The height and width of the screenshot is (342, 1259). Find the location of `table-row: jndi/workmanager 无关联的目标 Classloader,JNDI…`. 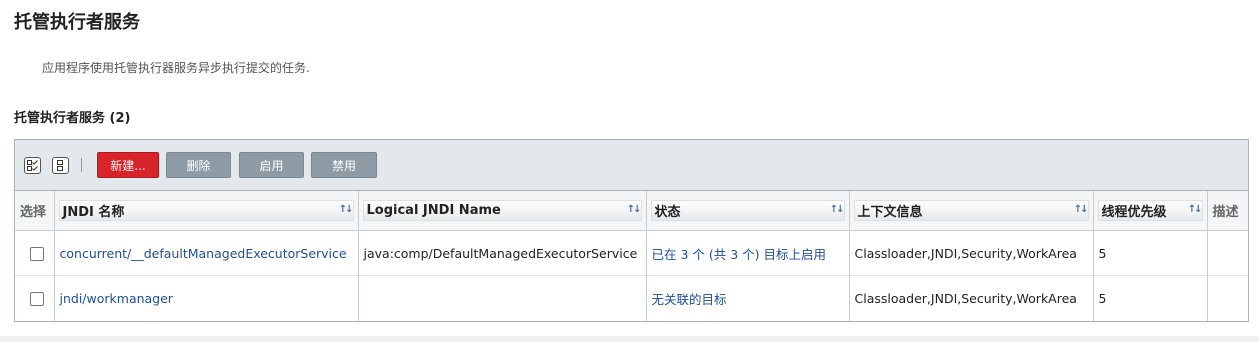

table-row: jndi/workmanager 无关联的目标 Classloader,JNDI… is located at coordinates (631, 298).